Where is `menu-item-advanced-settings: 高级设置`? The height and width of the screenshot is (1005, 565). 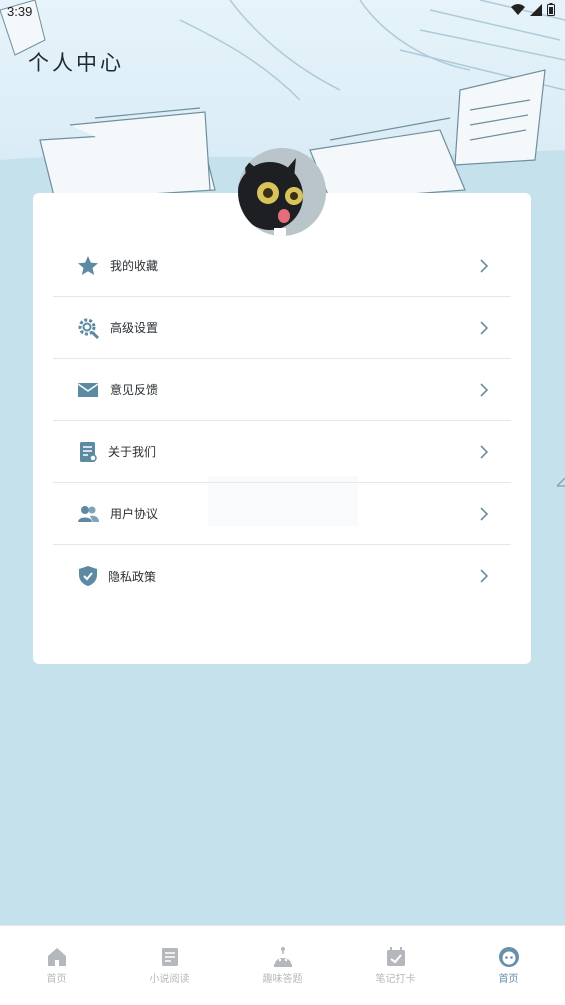 menu-item-advanced-settings: 高级设置 is located at coordinates (282, 328).